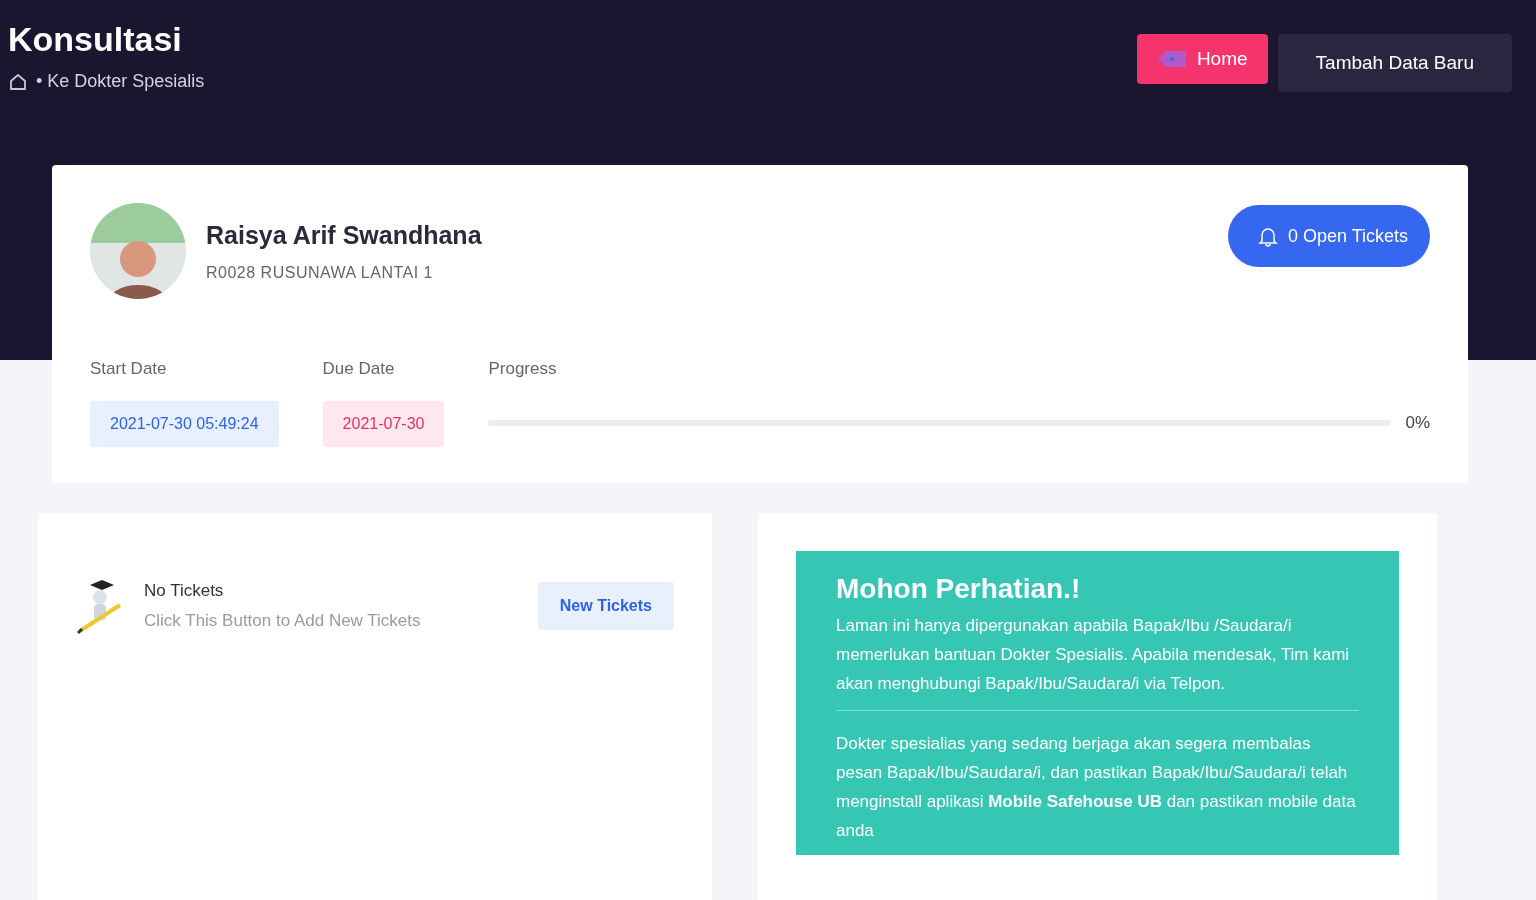 The width and height of the screenshot is (1536, 900). Describe the element at coordinates (184, 591) in the screenshot. I see `empty-title: No Tickets` at that location.